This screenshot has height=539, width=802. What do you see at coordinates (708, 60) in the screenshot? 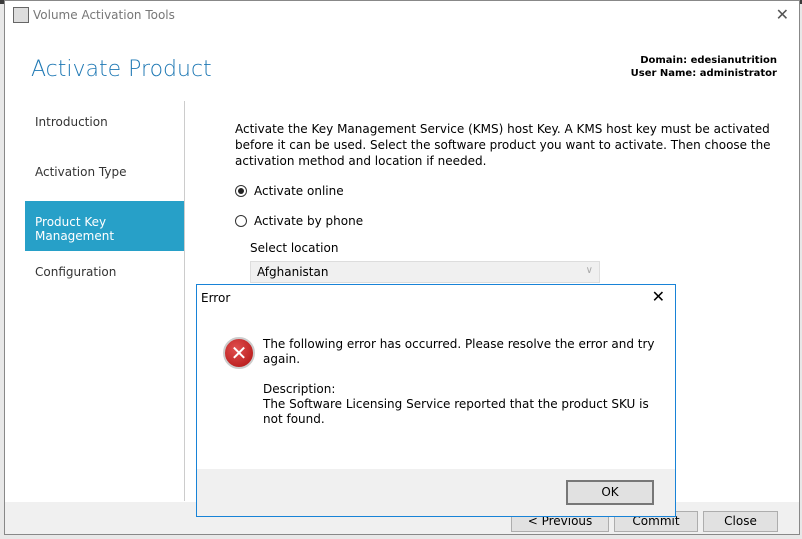
I see `domain-label: Domain: edesianutrition` at bounding box center [708, 60].